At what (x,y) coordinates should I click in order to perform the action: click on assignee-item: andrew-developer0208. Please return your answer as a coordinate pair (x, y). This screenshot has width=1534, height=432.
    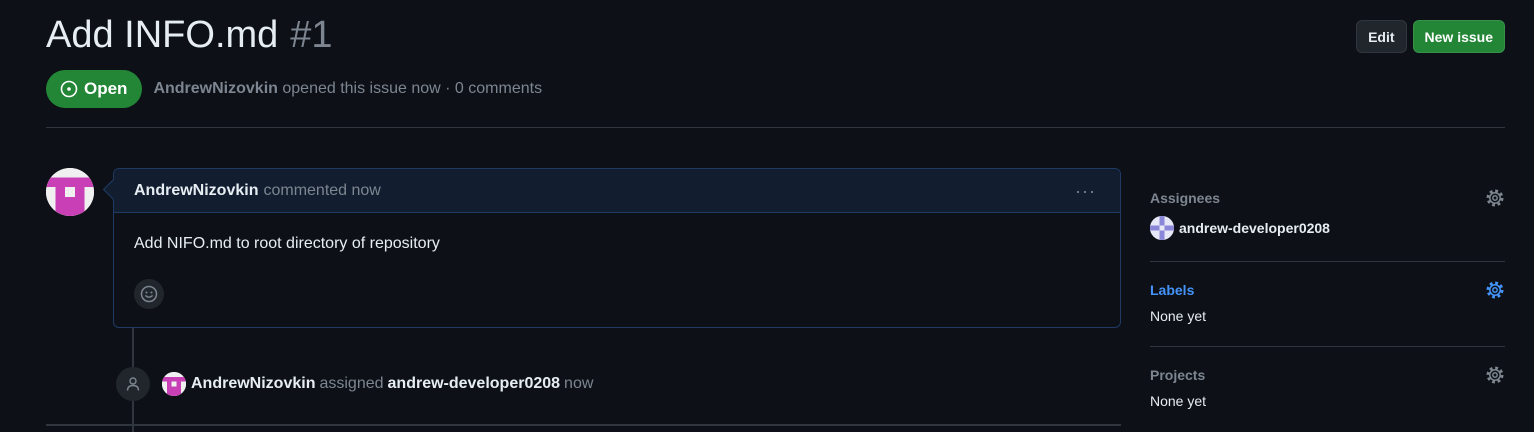
    Looking at the image, I should click on (1327, 238).